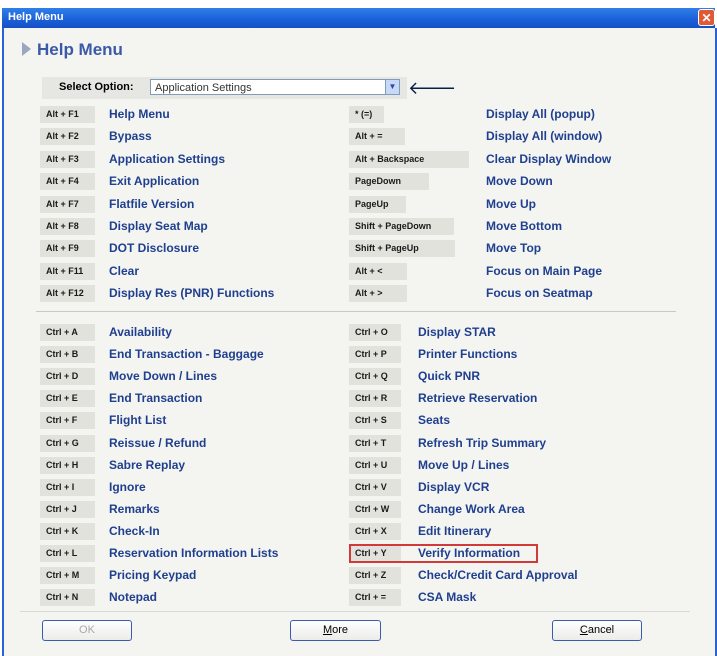  What do you see at coordinates (375, 597) in the screenshot?
I see `shortcut-key: Ctrl + =` at bounding box center [375, 597].